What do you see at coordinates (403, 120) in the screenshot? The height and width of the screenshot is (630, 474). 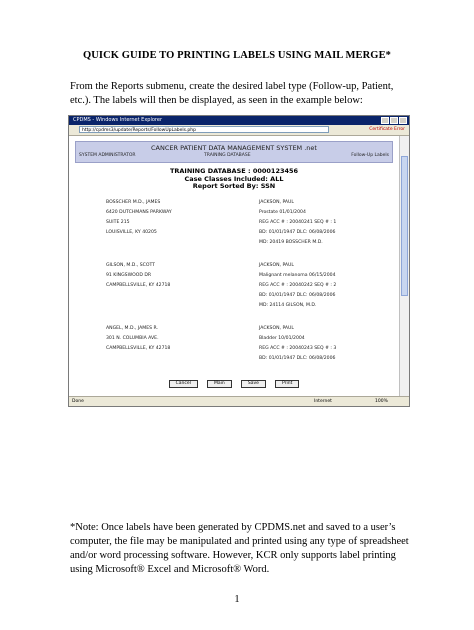 I see `close-icon` at bounding box center [403, 120].